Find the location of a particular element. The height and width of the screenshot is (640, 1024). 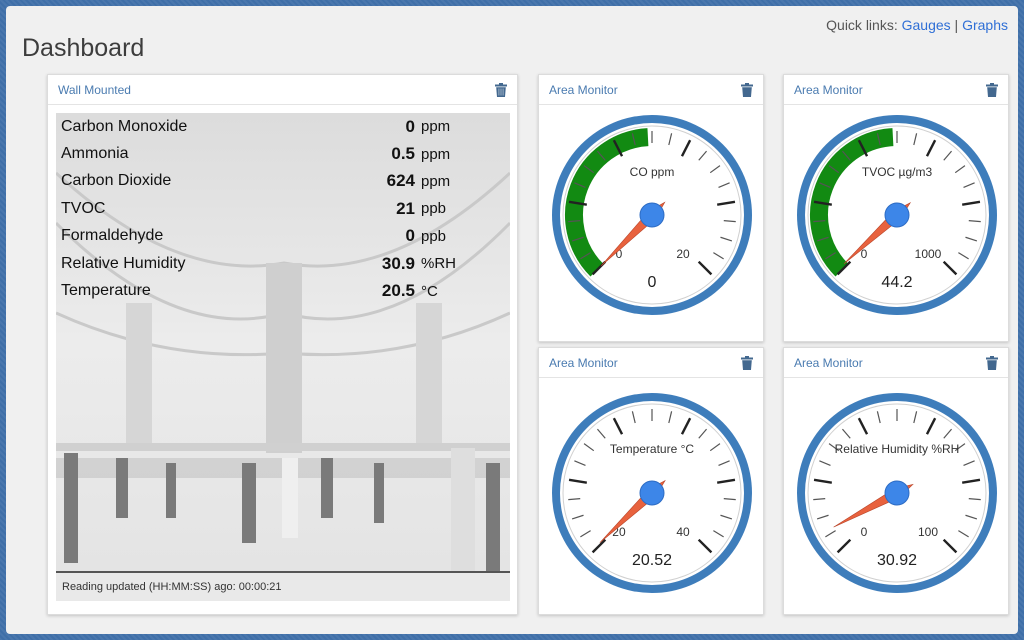

card-header: Wall Mounted is located at coordinates (282, 90).